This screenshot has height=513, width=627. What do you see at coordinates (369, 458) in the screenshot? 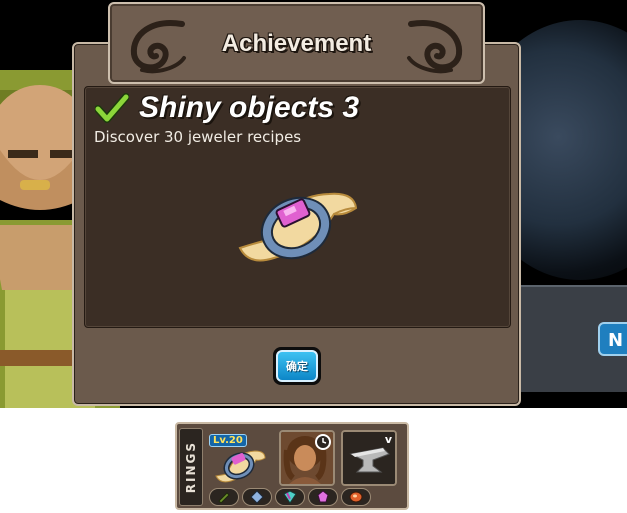
I see `anvil-slot: v` at bounding box center [369, 458].